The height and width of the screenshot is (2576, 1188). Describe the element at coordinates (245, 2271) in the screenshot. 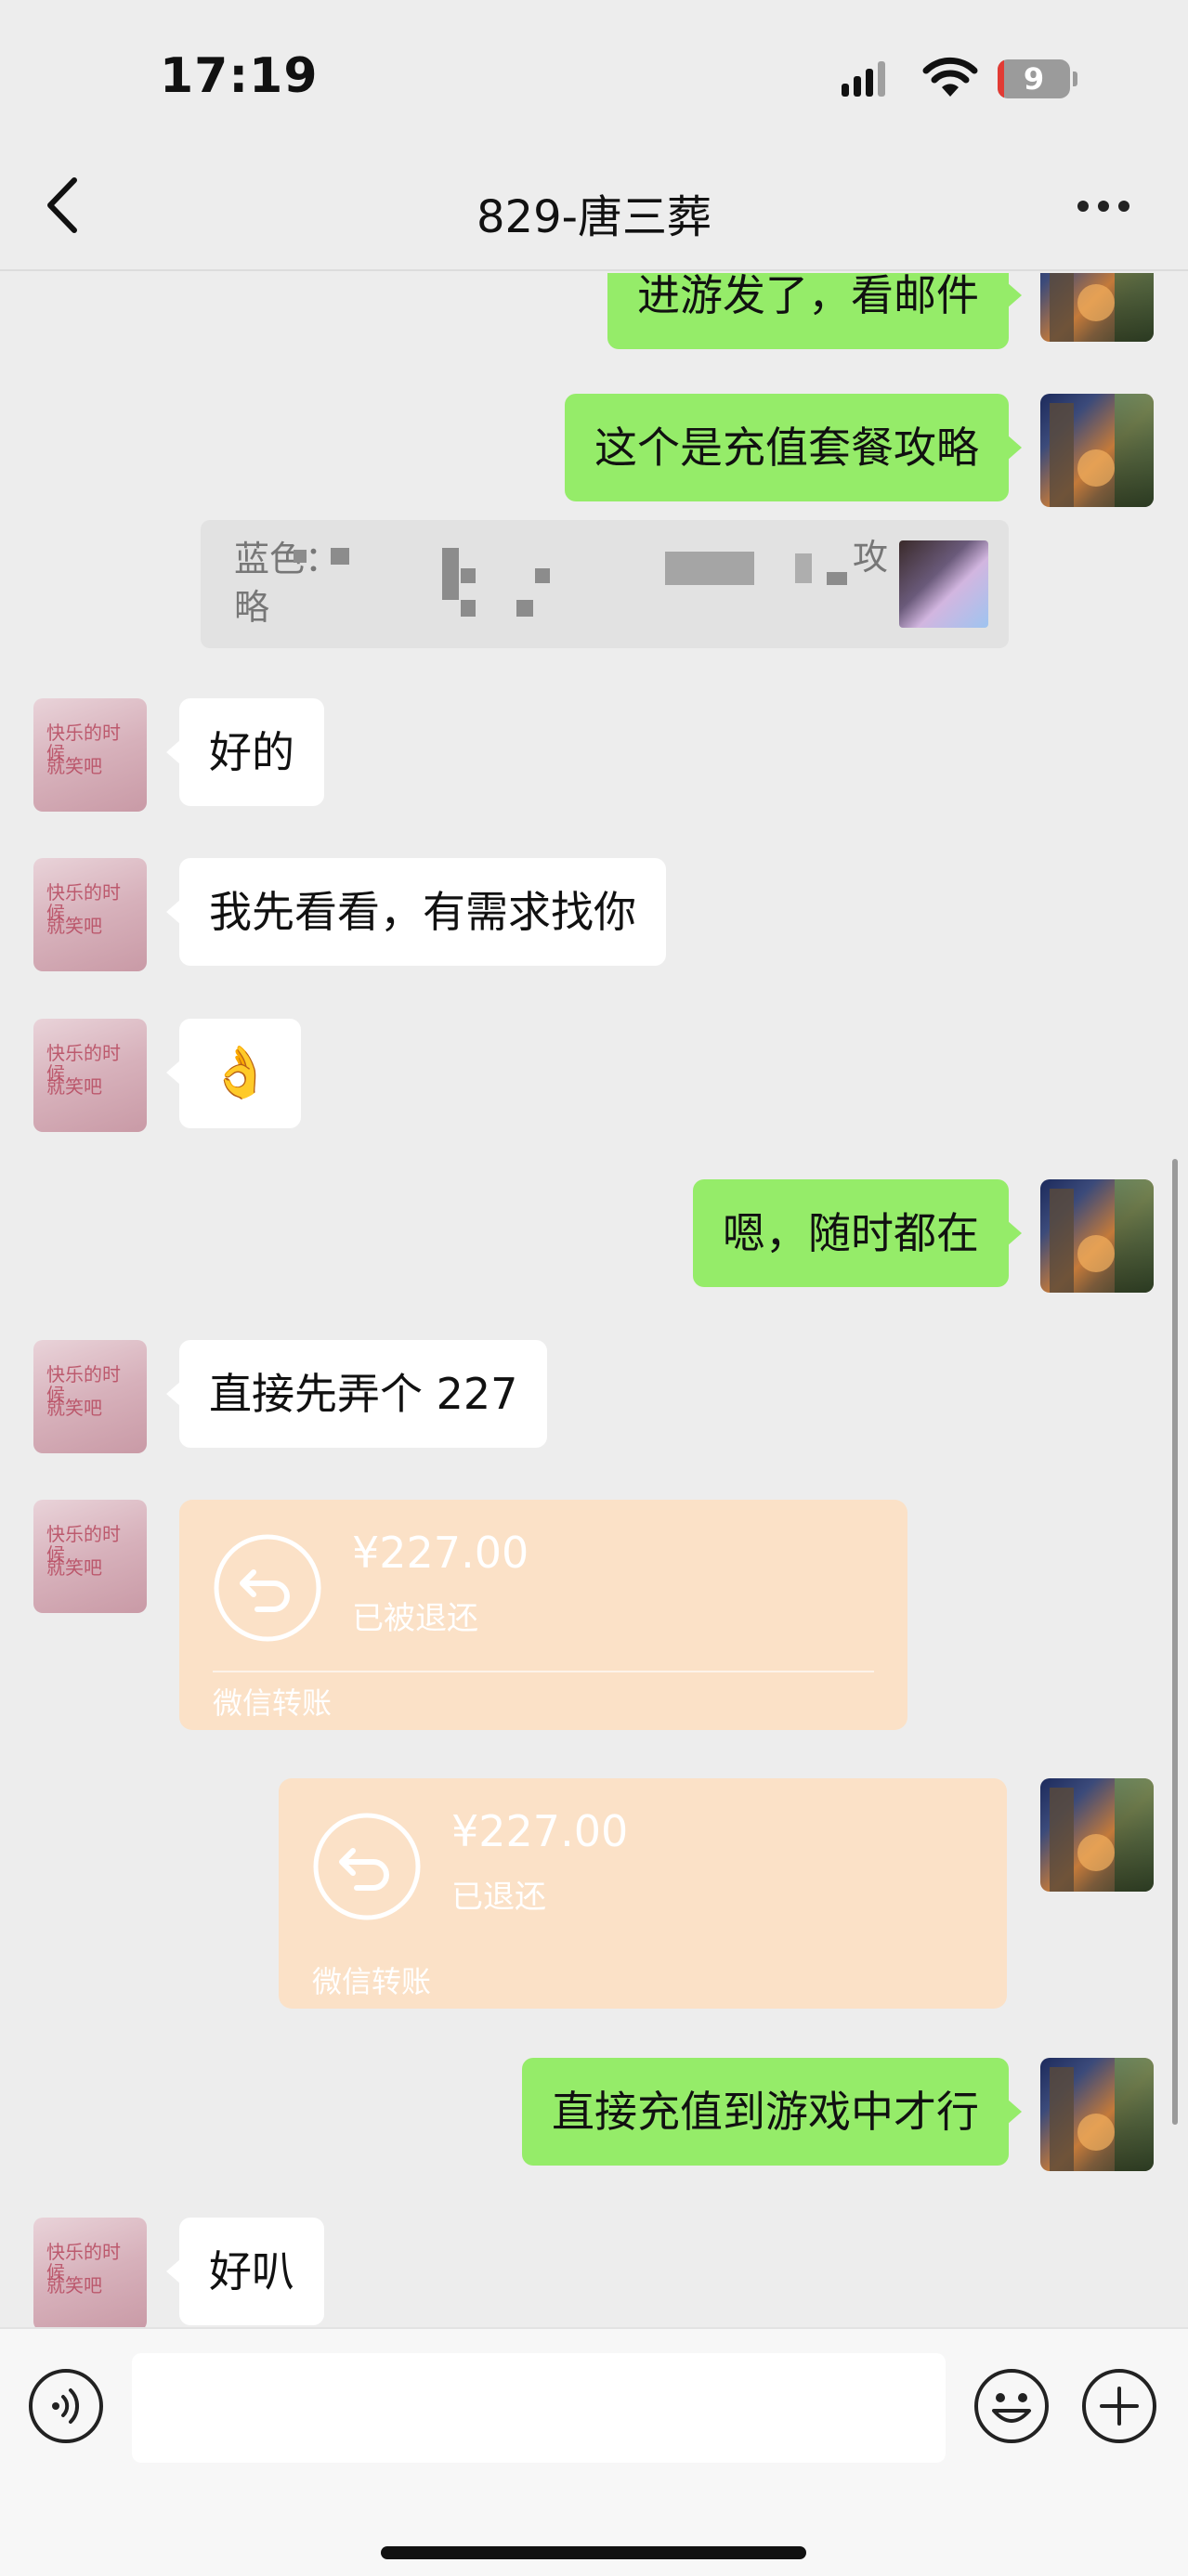

I see `message-bubble: 好叭` at that location.